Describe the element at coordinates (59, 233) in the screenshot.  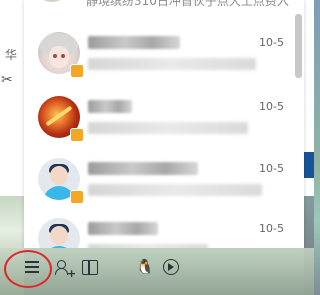
I see `default-person-avatar` at that location.